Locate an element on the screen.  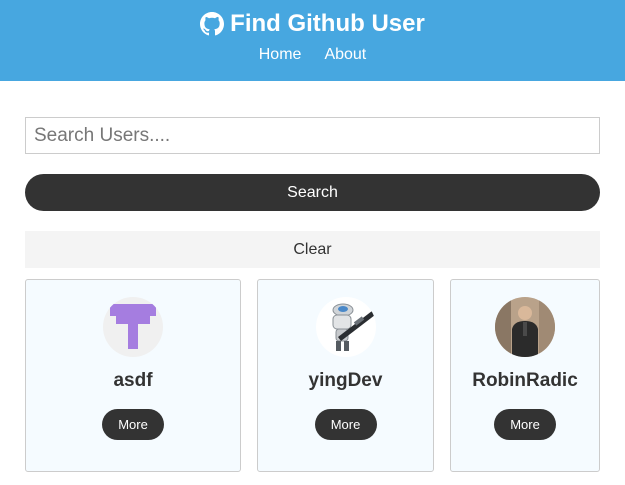
person-photo-avatar is located at coordinates (525, 327).